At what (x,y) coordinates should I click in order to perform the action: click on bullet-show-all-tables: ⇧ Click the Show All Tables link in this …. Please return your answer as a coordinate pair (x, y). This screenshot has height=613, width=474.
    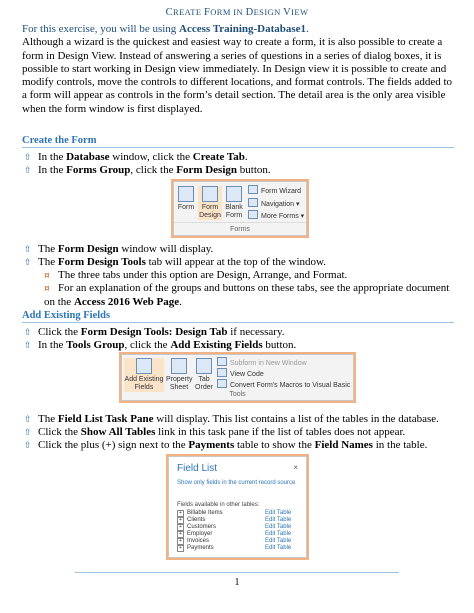
    Looking at the image, I should click on (215, 432).